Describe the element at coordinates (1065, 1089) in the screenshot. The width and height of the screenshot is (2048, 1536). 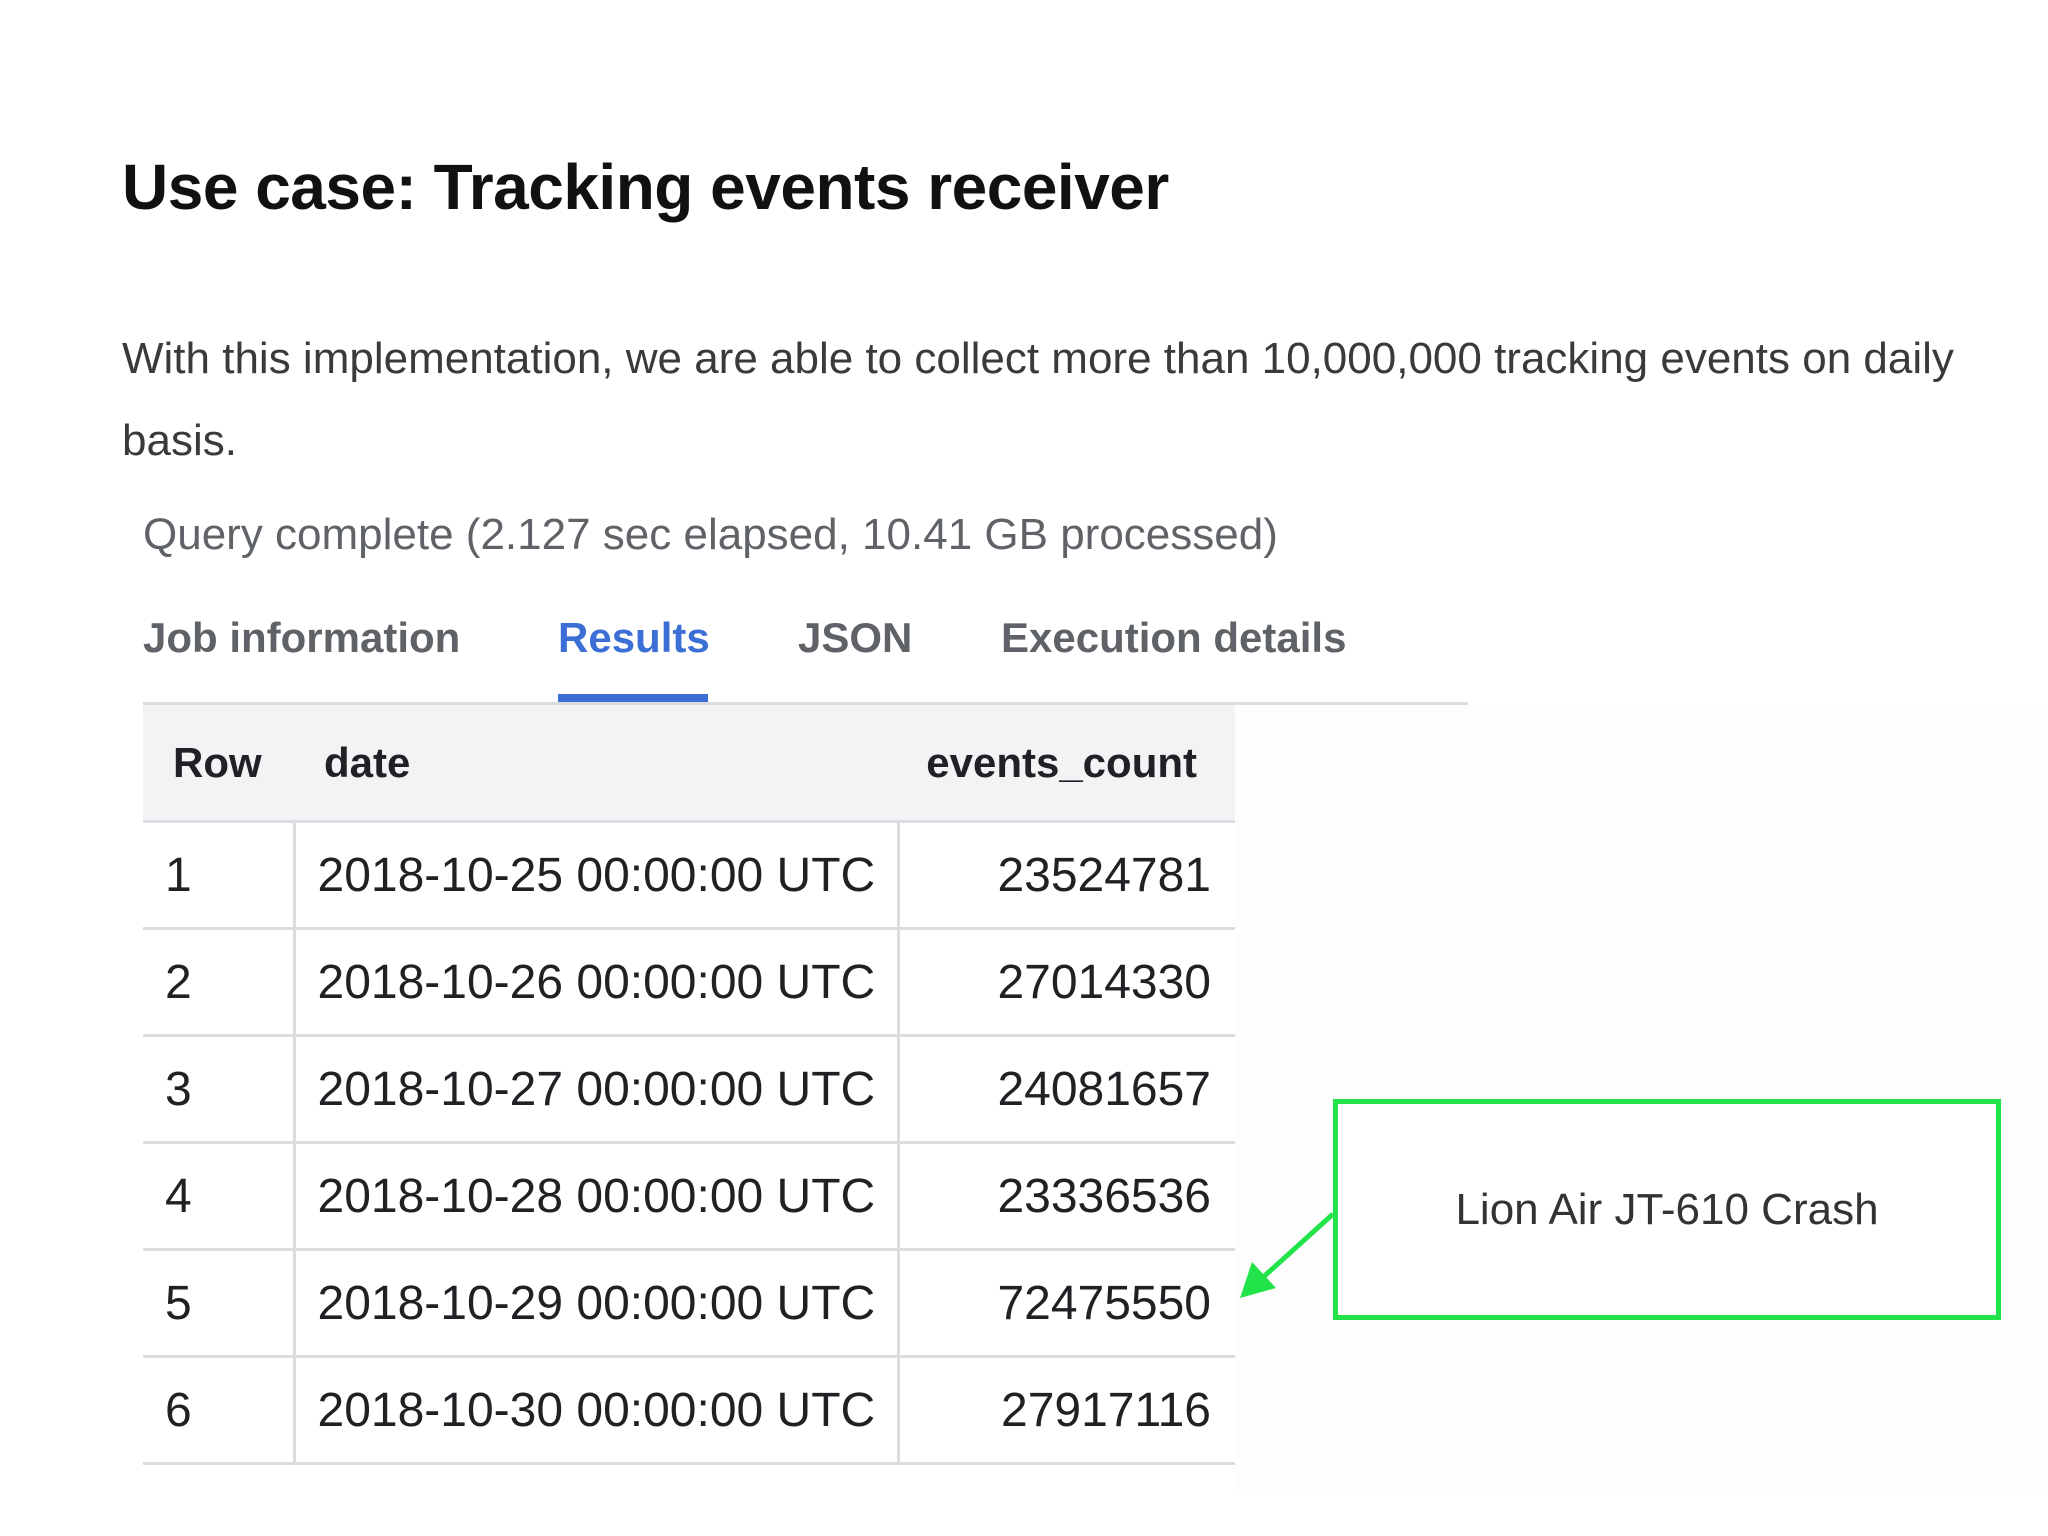
I see `events-count-cell: 24081657` at that location.